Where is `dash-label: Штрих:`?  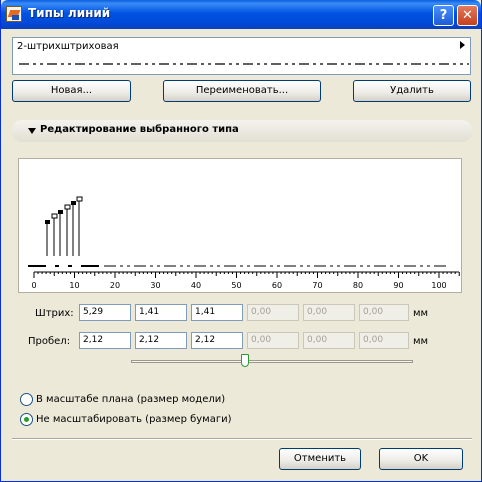 dash-label: Штрих: is located at coordinates (54, 313).